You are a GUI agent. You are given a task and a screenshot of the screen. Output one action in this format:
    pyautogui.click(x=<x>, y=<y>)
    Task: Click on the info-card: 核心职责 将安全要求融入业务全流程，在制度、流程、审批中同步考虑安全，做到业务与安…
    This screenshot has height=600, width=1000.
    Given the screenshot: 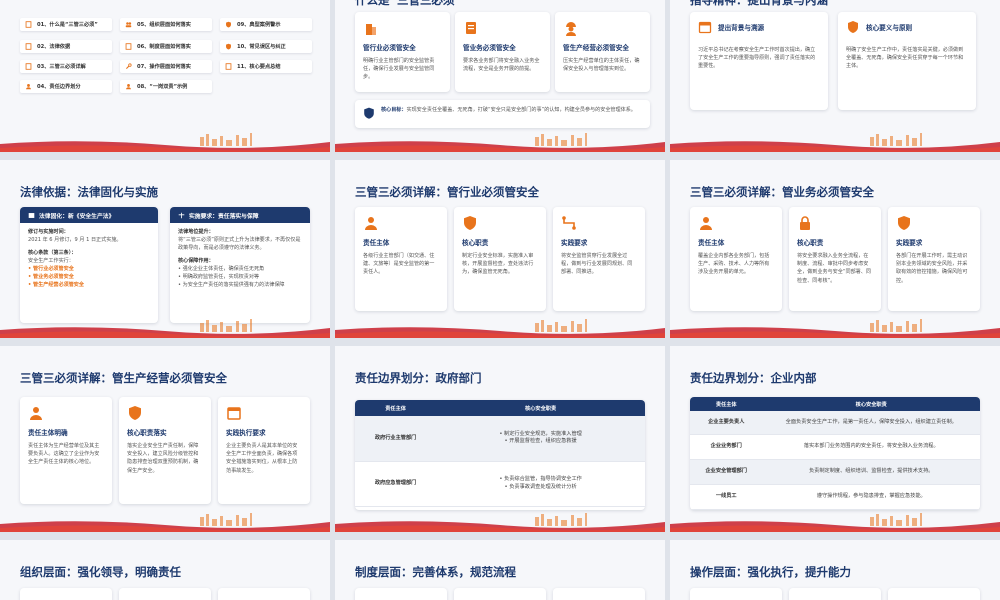 What is the action you would take?
    pyautogui.click(x=835, y=259)
    